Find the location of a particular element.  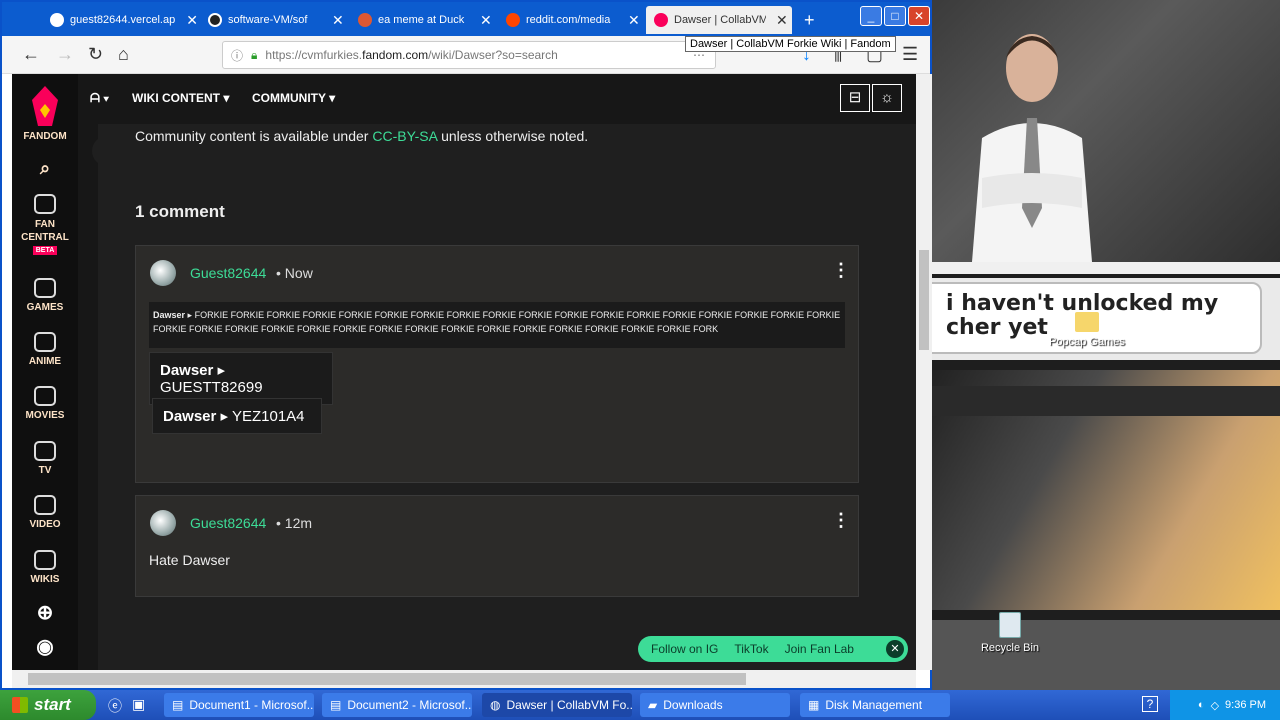

home-button: ⌂ is located at coordinates (123, 54).